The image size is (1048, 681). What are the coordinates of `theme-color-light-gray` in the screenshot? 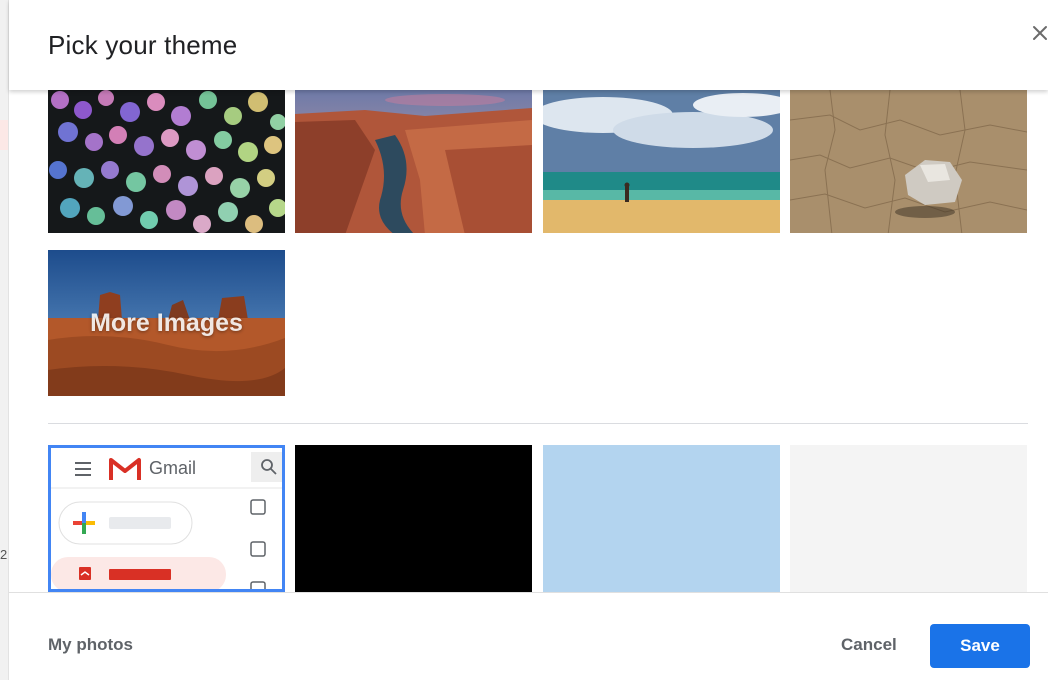 It's located at (908, 518).